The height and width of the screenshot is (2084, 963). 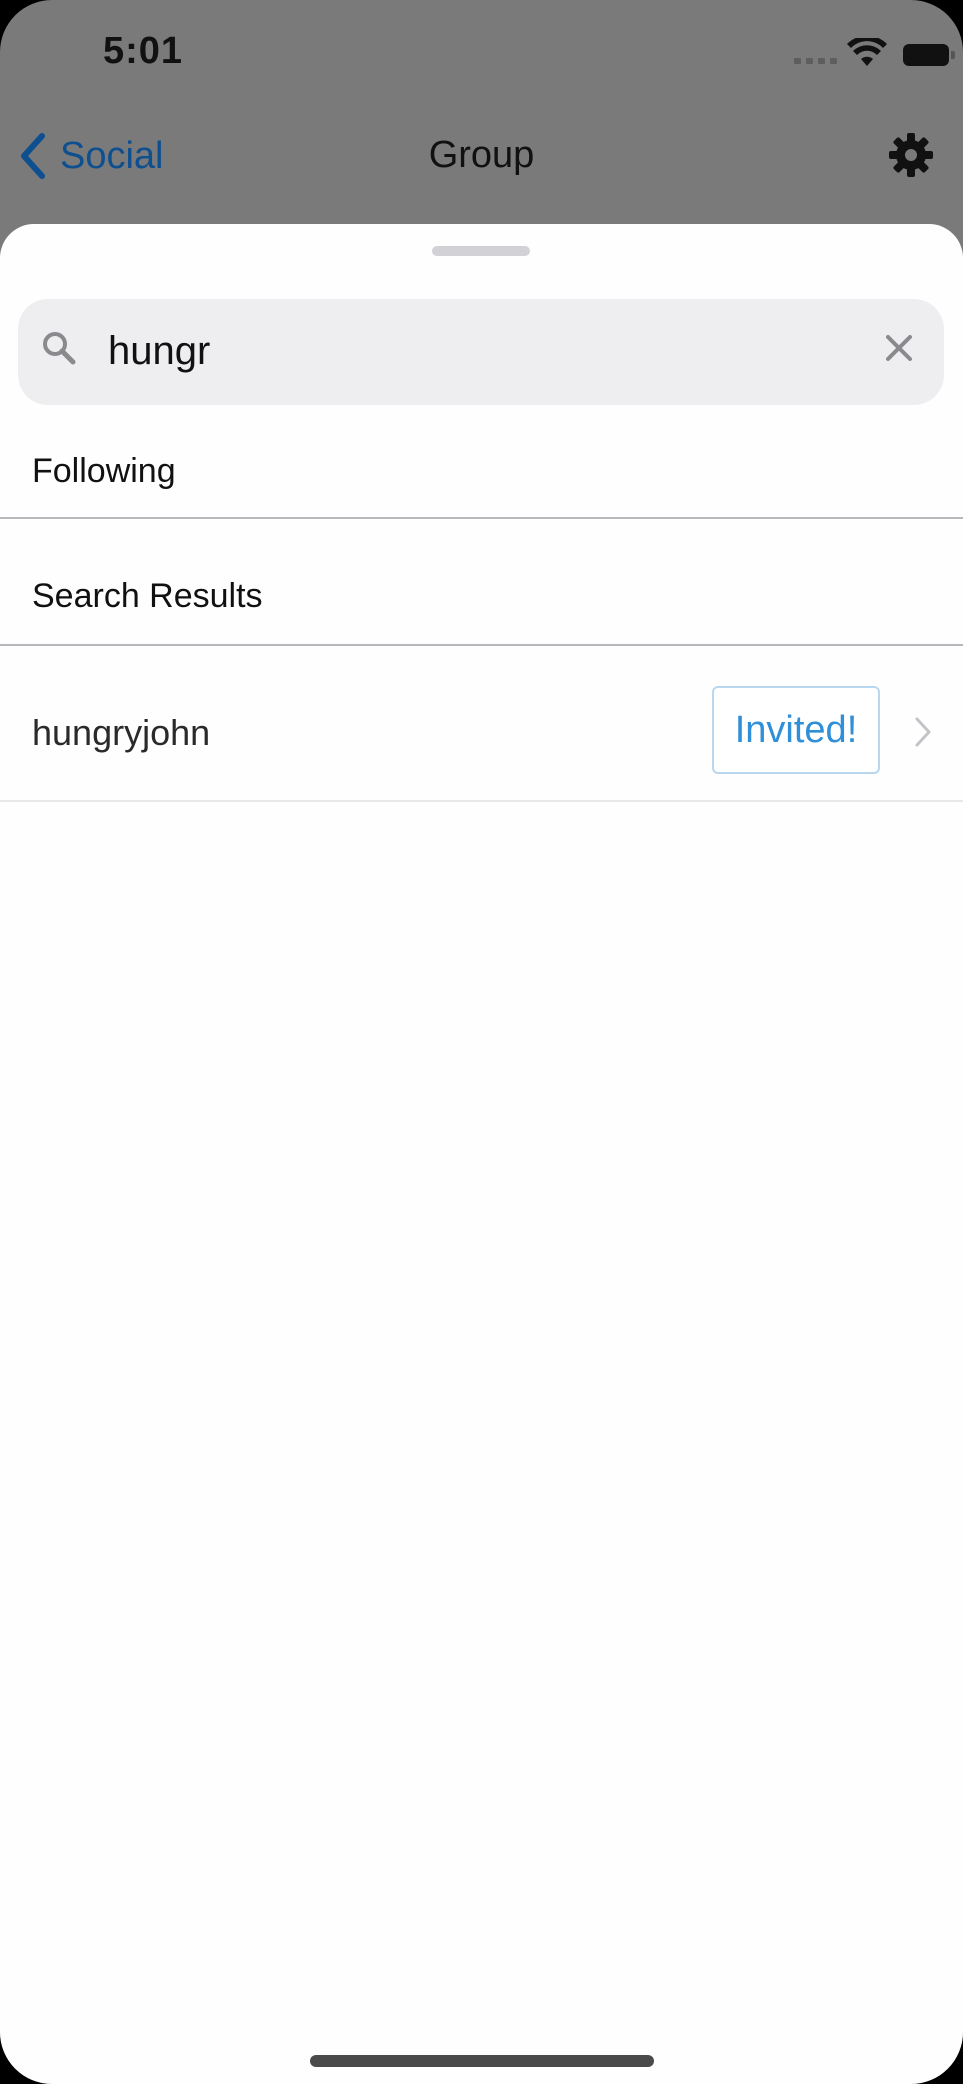 What do you see at coordinates (867, 52) in the screenshot?
I see `wifi-icon` at bounding box center [867, 52].